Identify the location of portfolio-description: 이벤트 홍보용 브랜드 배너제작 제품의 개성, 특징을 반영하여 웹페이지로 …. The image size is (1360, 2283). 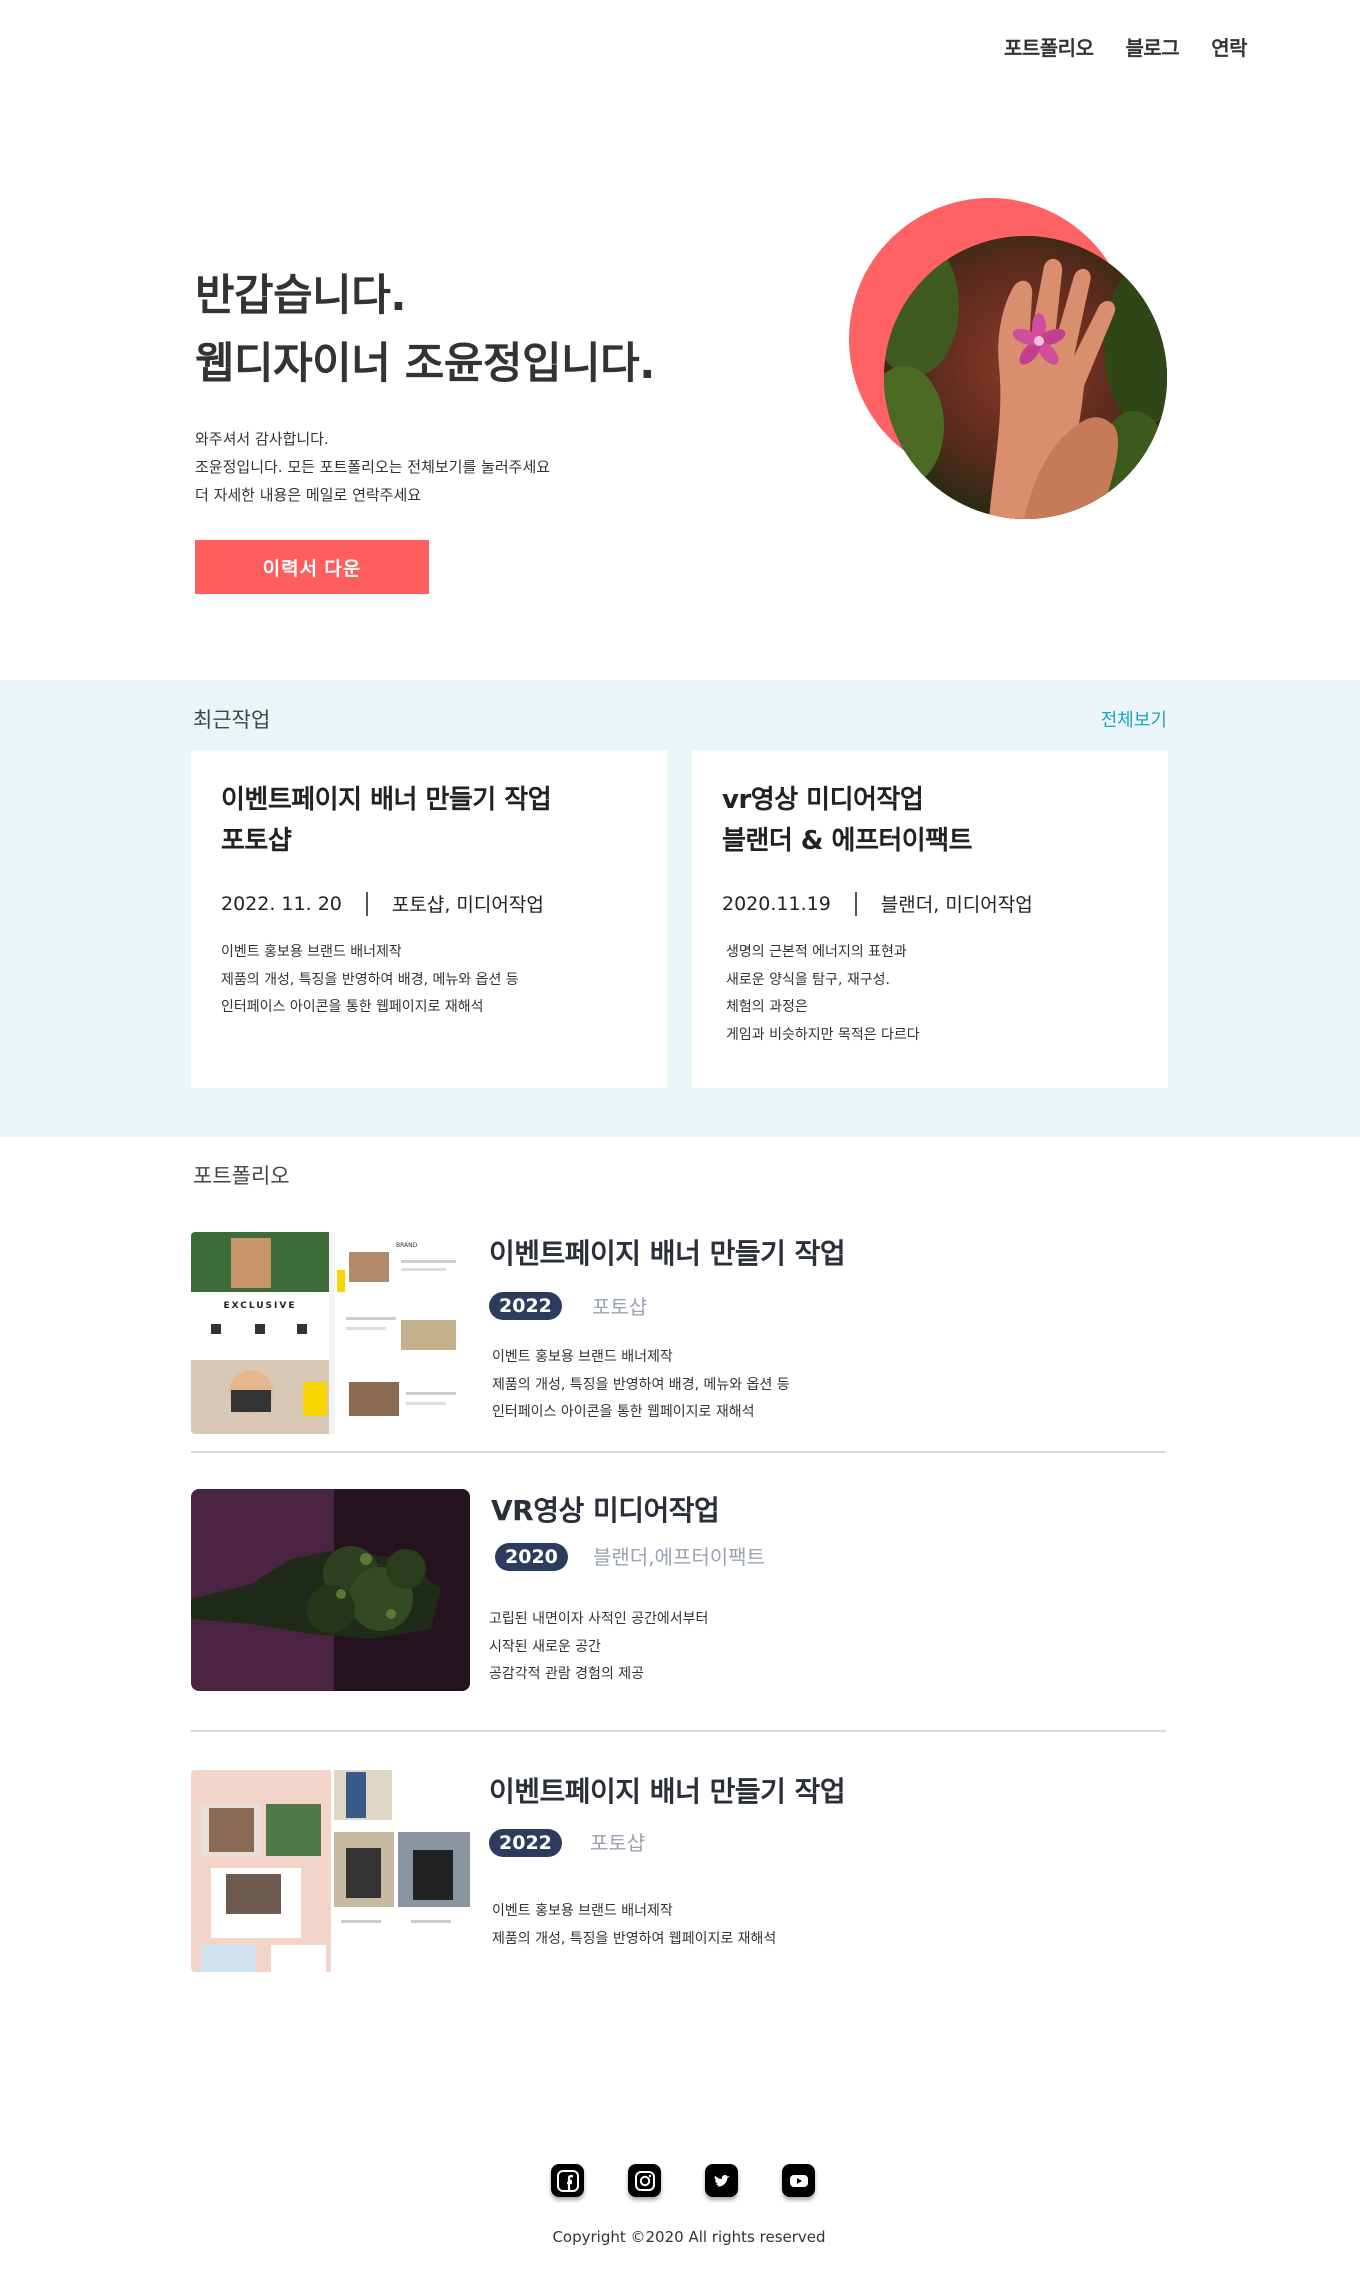
(634, 1925).